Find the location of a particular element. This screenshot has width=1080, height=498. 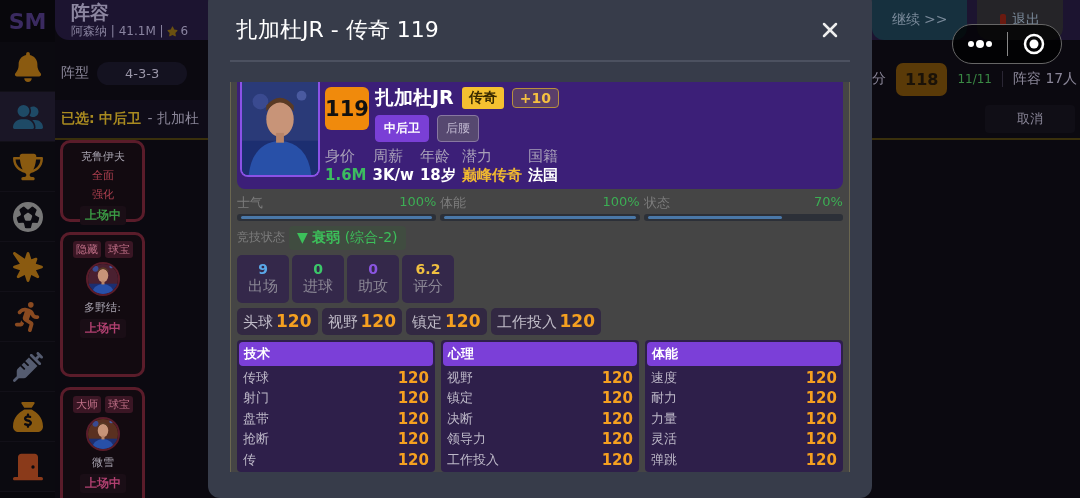

group-header: 技术 is located at coordinates (336, 353).